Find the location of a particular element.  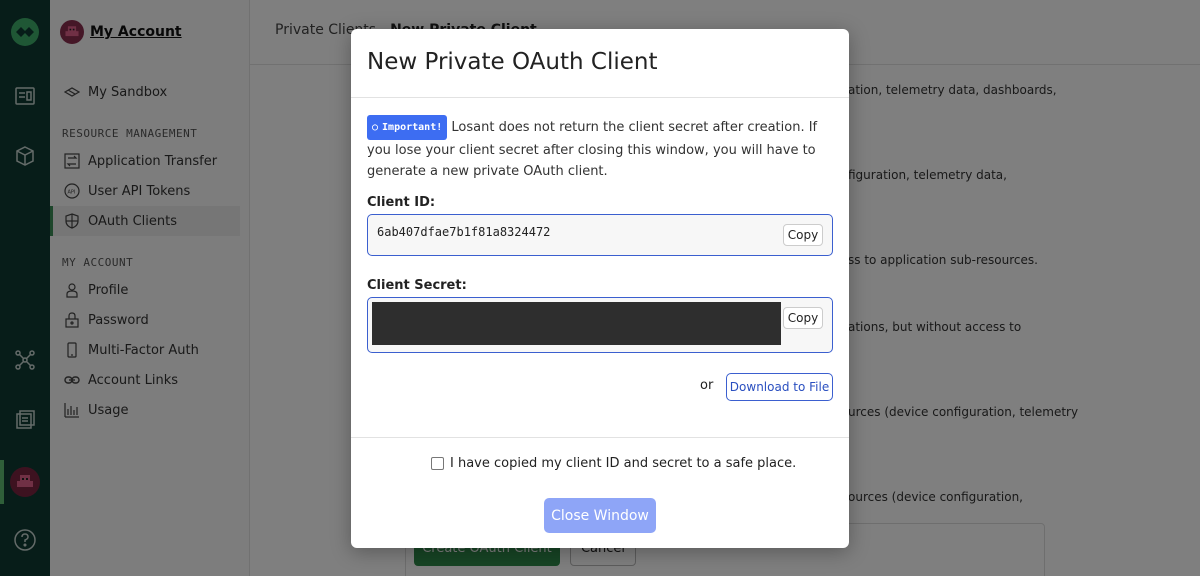

client-id-field: 6ab407dfae7b1f81a8324472 Copy is located at coordinates (600, 235).